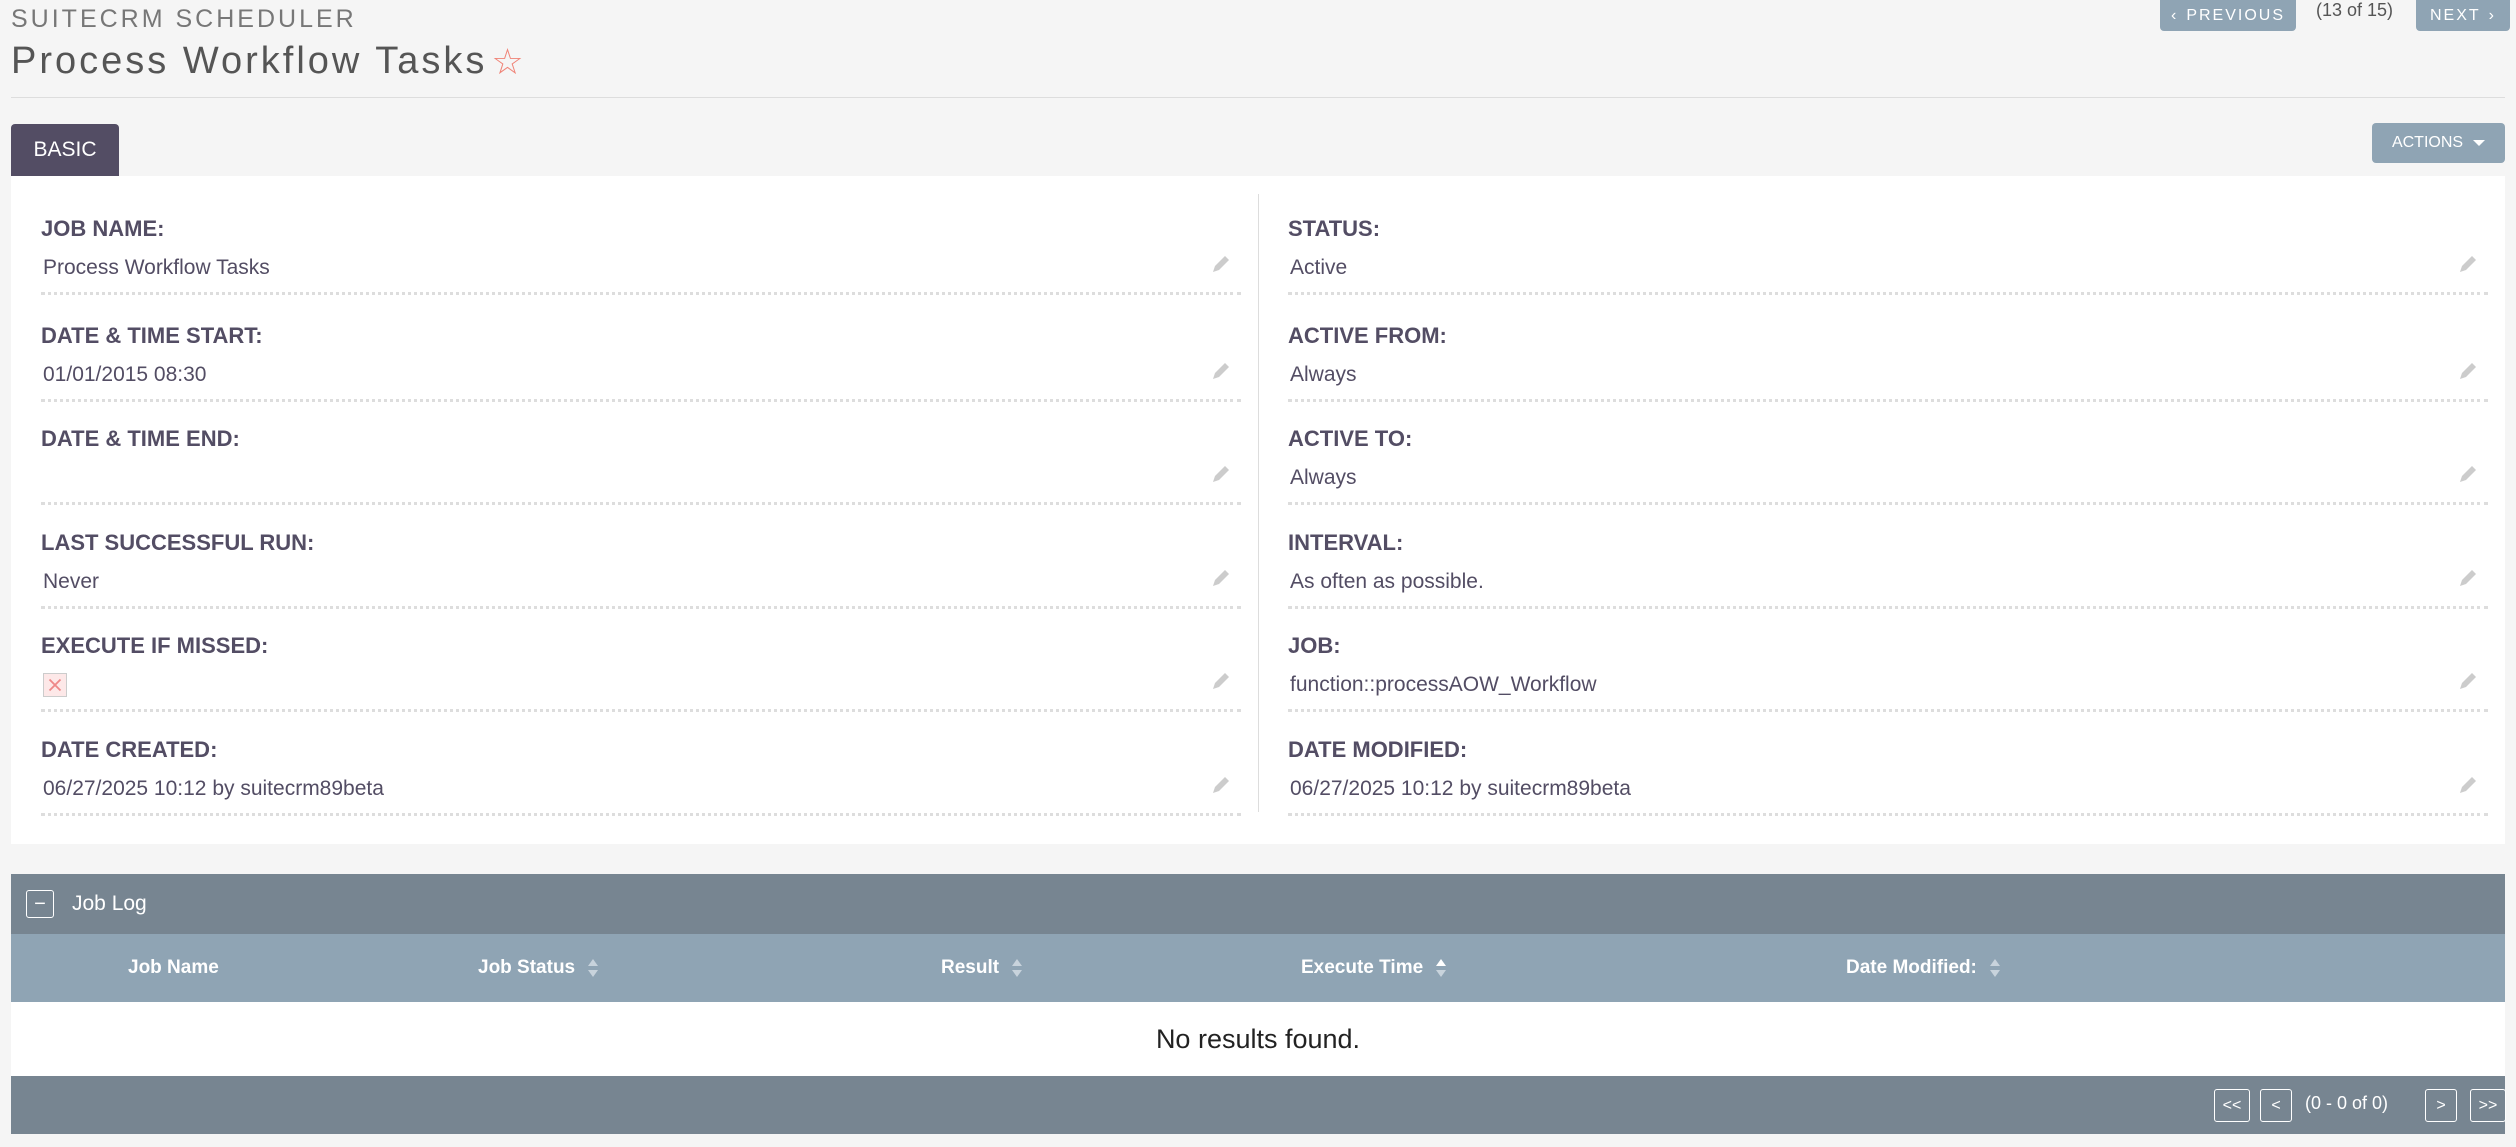 The image size is (2516, 1147). Describe the element at coordinates (103, 228) in the screenshot. I see `field-label: JOB NAME:` at that location.